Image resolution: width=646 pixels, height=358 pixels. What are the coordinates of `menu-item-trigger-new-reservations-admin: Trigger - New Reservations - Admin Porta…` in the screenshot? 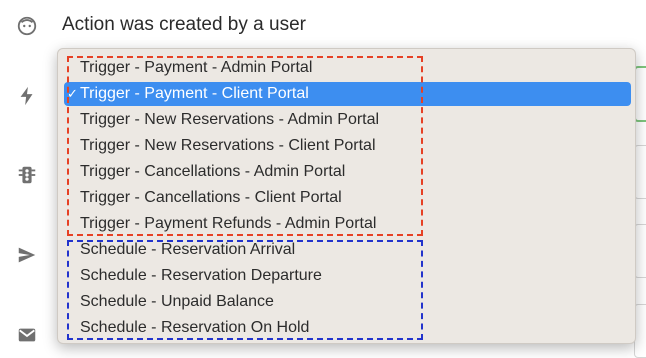 It's located at (347, 120).